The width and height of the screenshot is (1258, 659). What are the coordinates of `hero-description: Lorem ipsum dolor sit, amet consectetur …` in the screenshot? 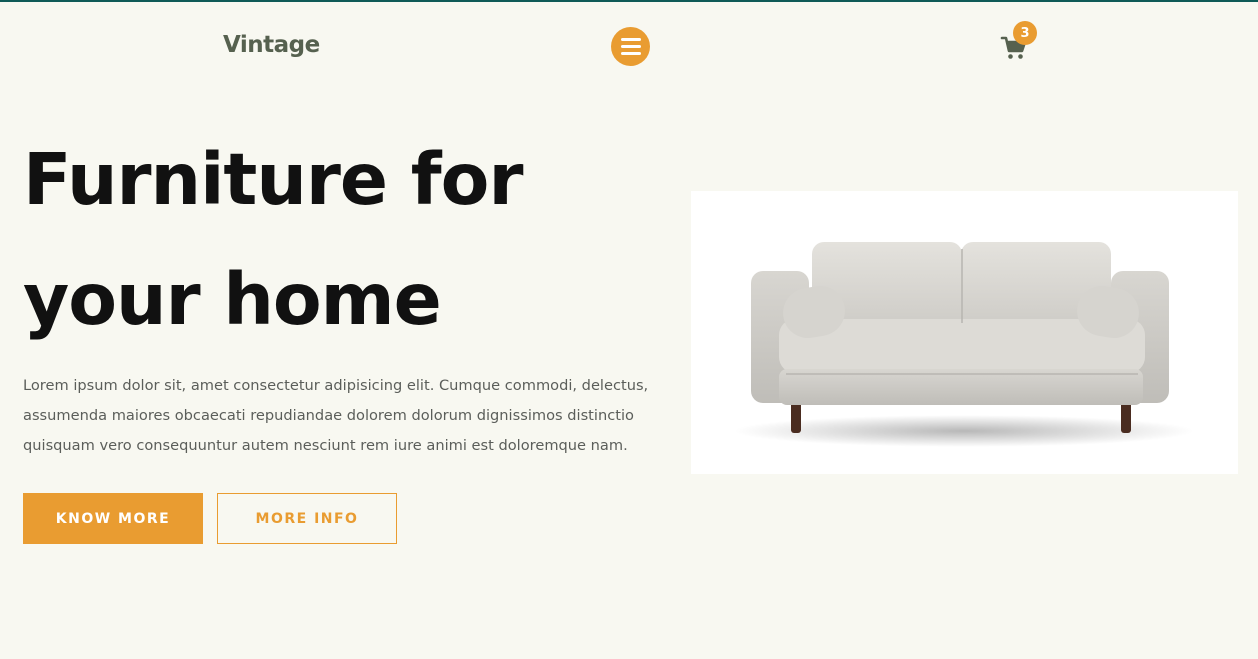 It's located at (336, 415).